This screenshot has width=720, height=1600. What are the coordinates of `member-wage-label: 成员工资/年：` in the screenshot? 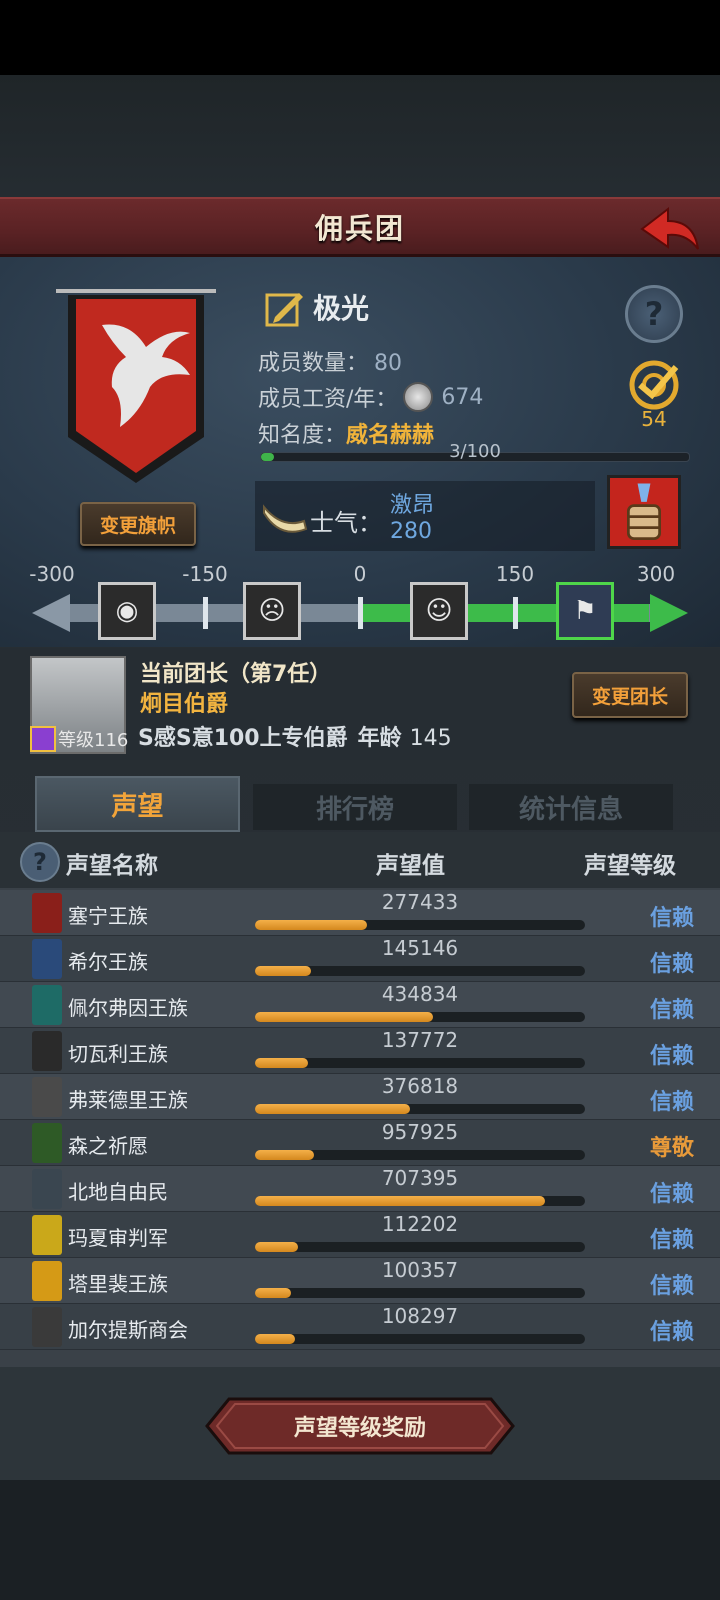 It's located at (328, 399).